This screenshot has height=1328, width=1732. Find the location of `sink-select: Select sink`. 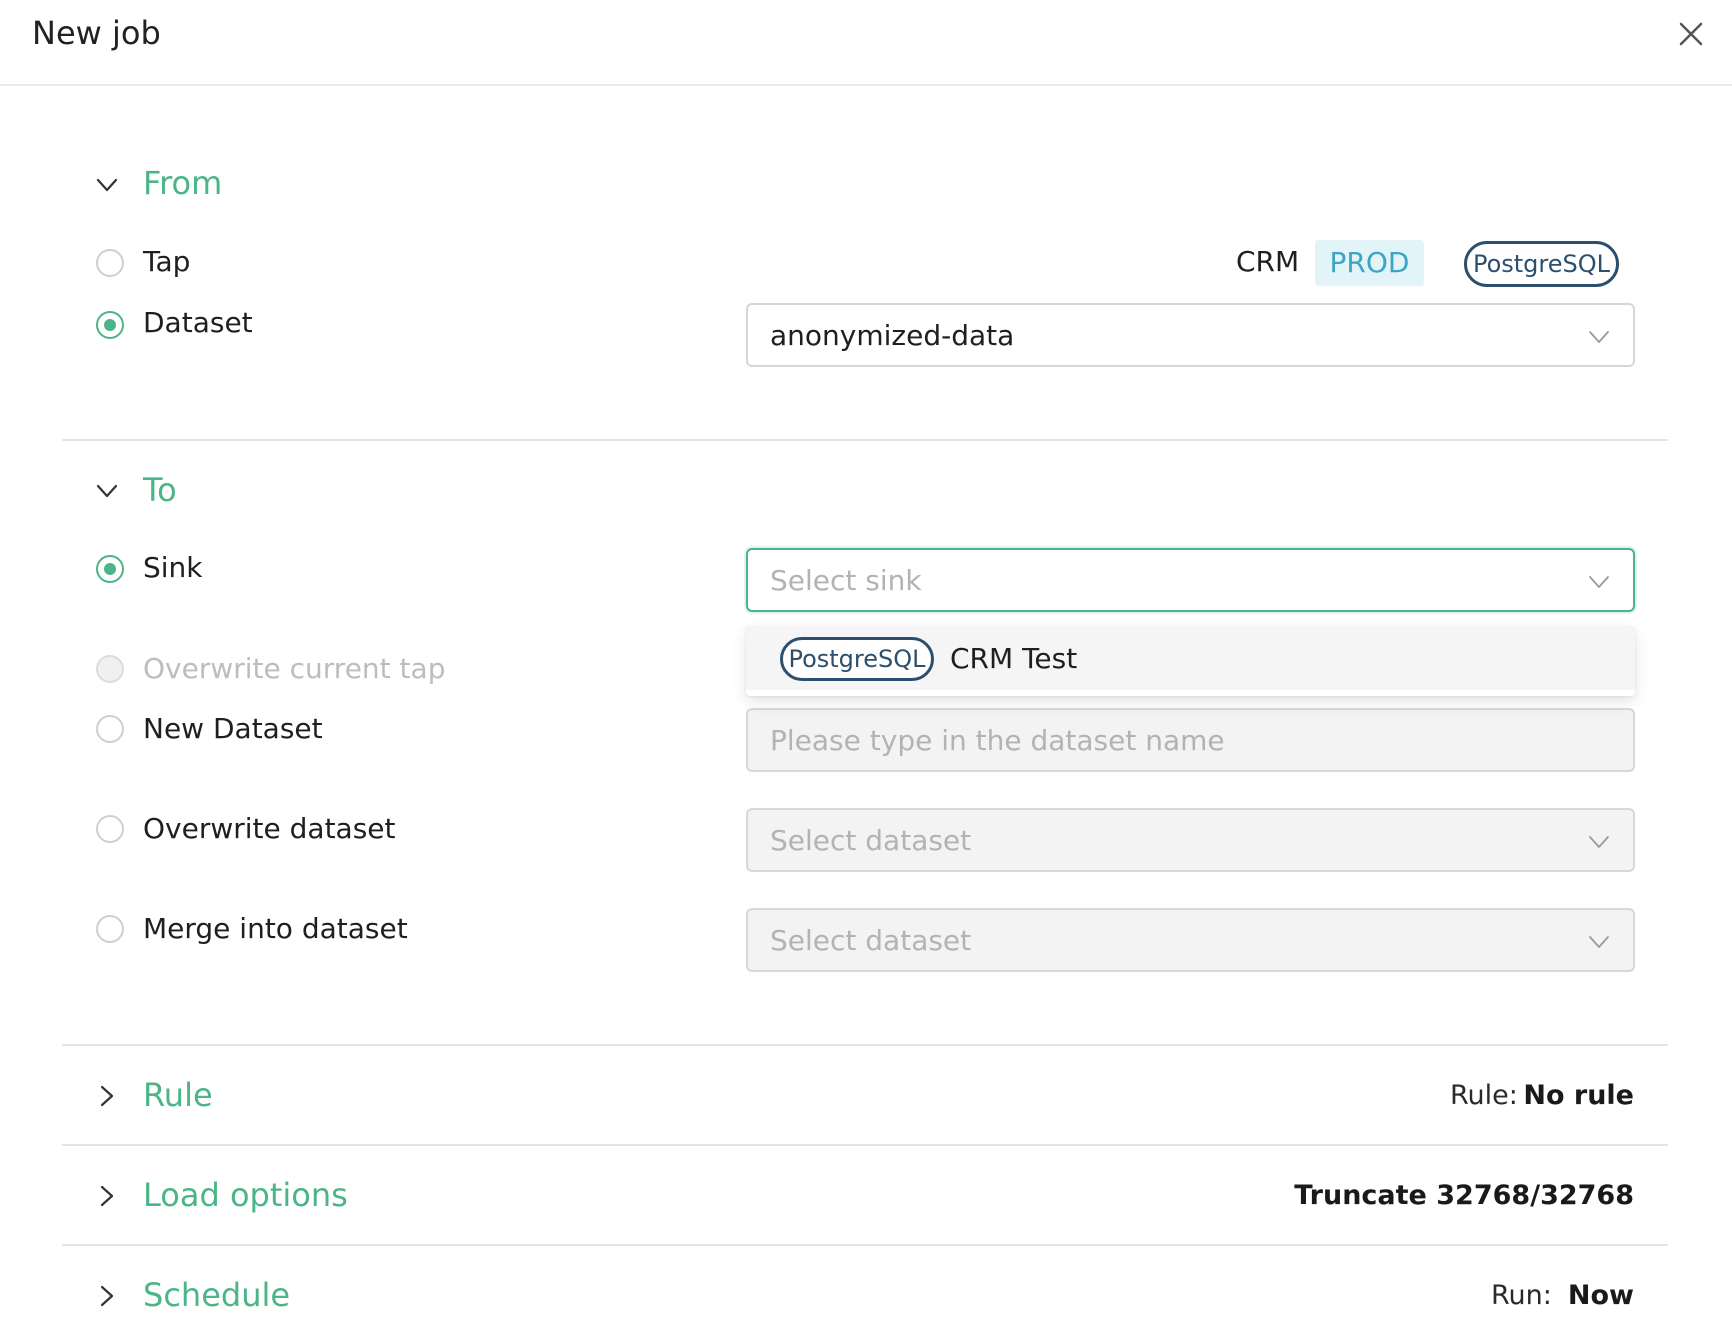

sink-select: Select sink is located at coordinates (1190, 580).